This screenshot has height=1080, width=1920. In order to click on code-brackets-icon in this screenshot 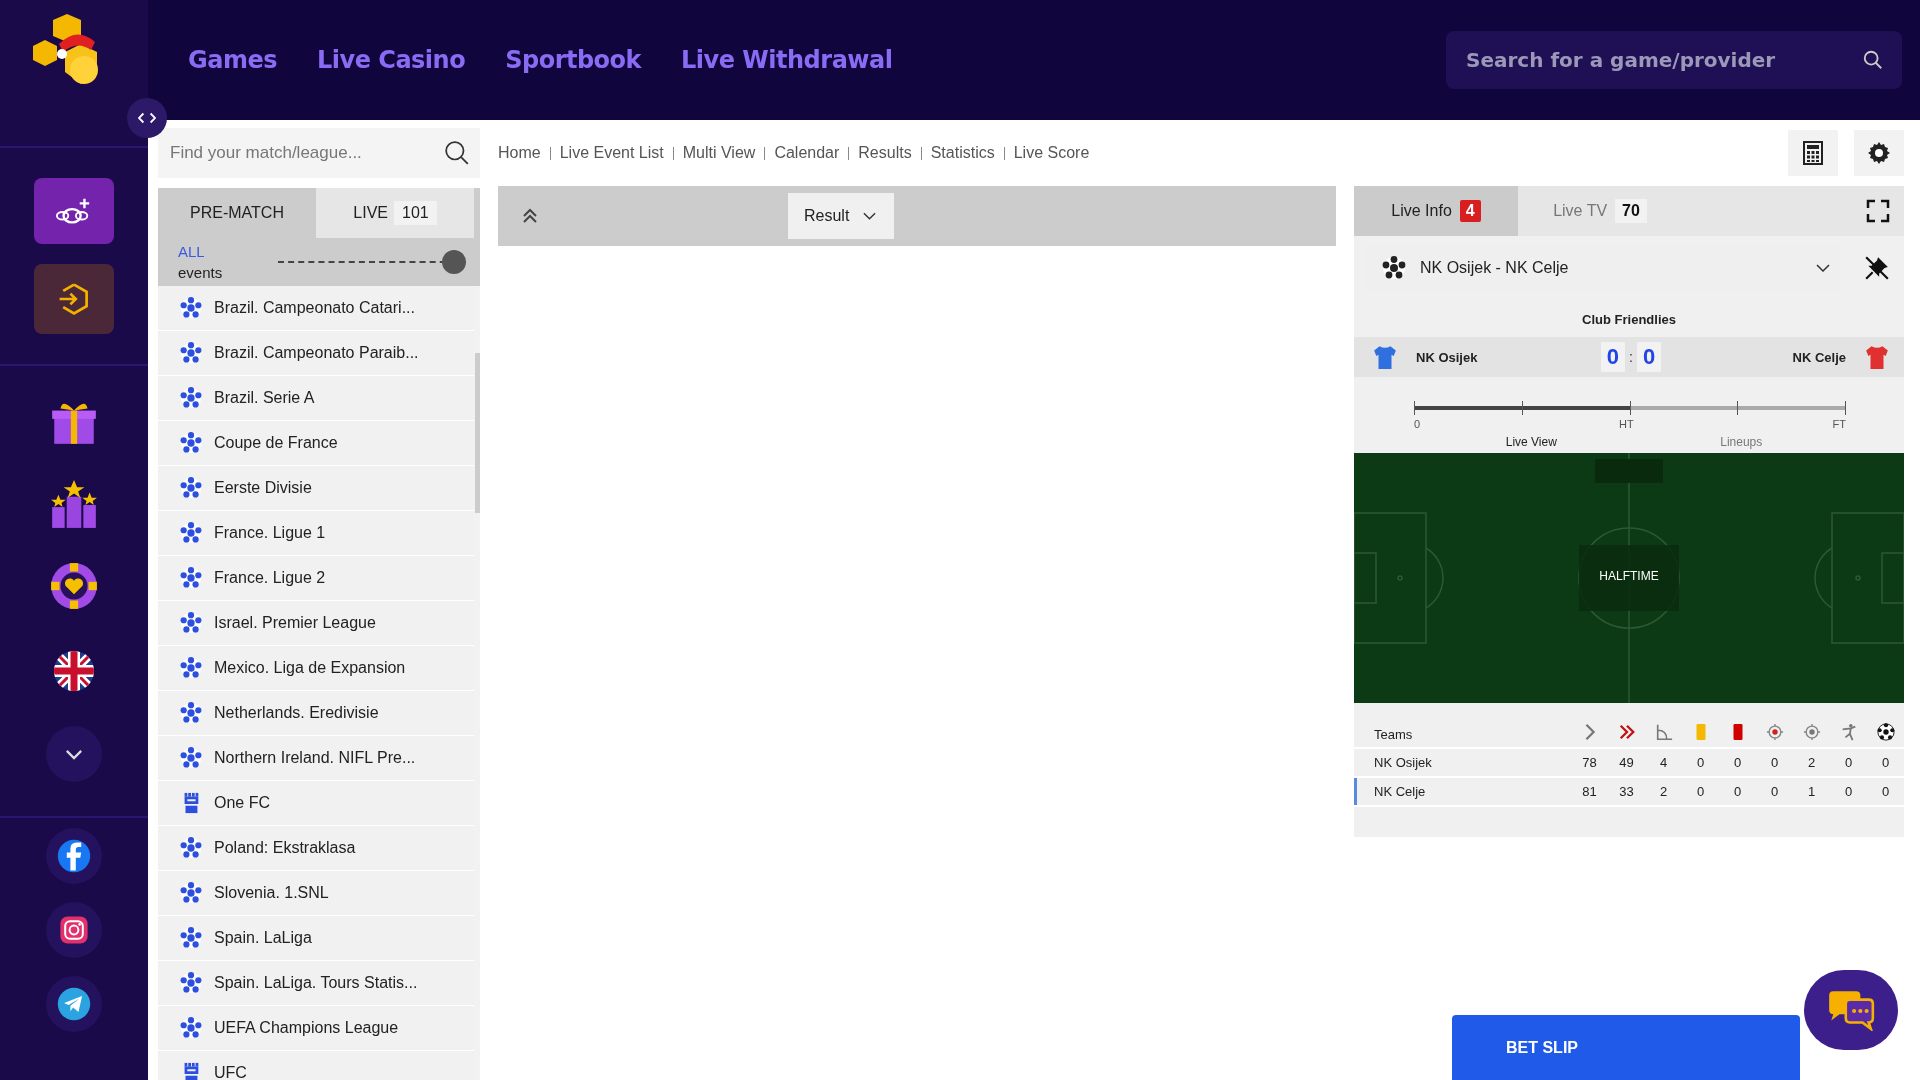, I will do `click(147, 118)`.